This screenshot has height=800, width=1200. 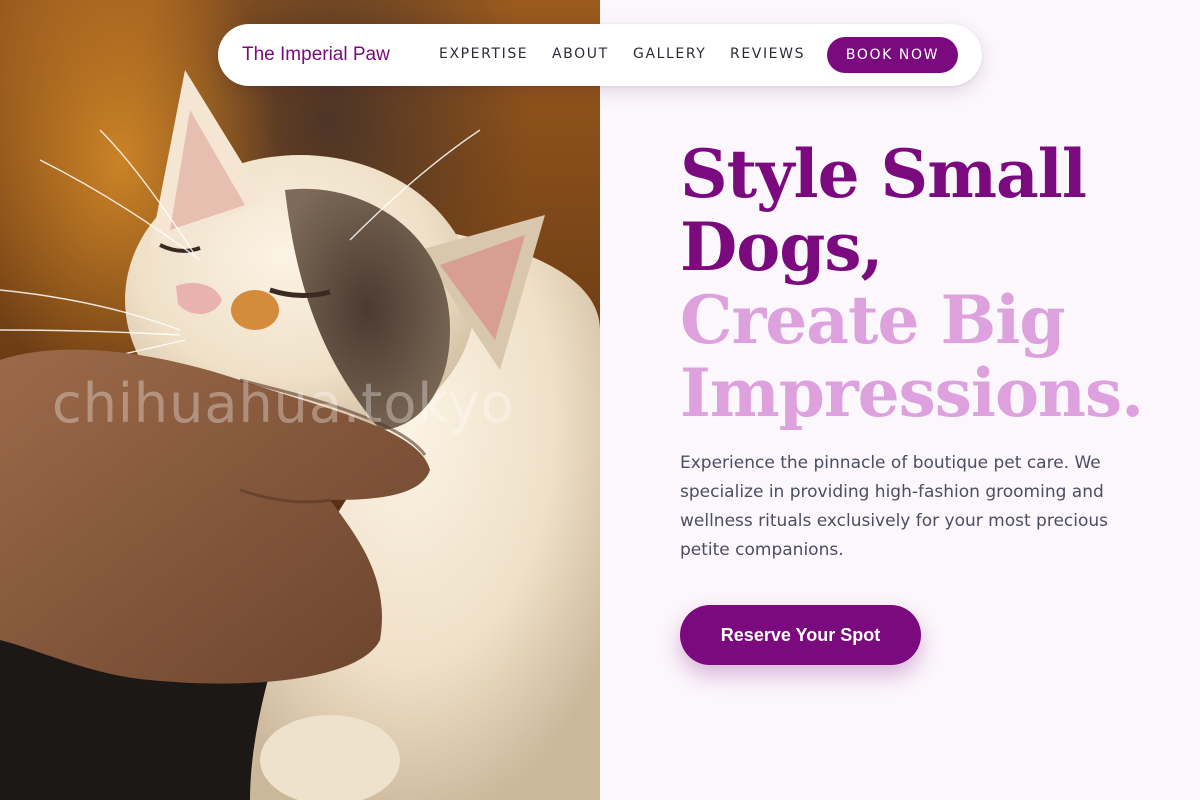 What do you see at coordinates (316, 55) in the screenshot?
I see `brand-logo-text: The Imperial Paw` at bounding box center [316, 55].